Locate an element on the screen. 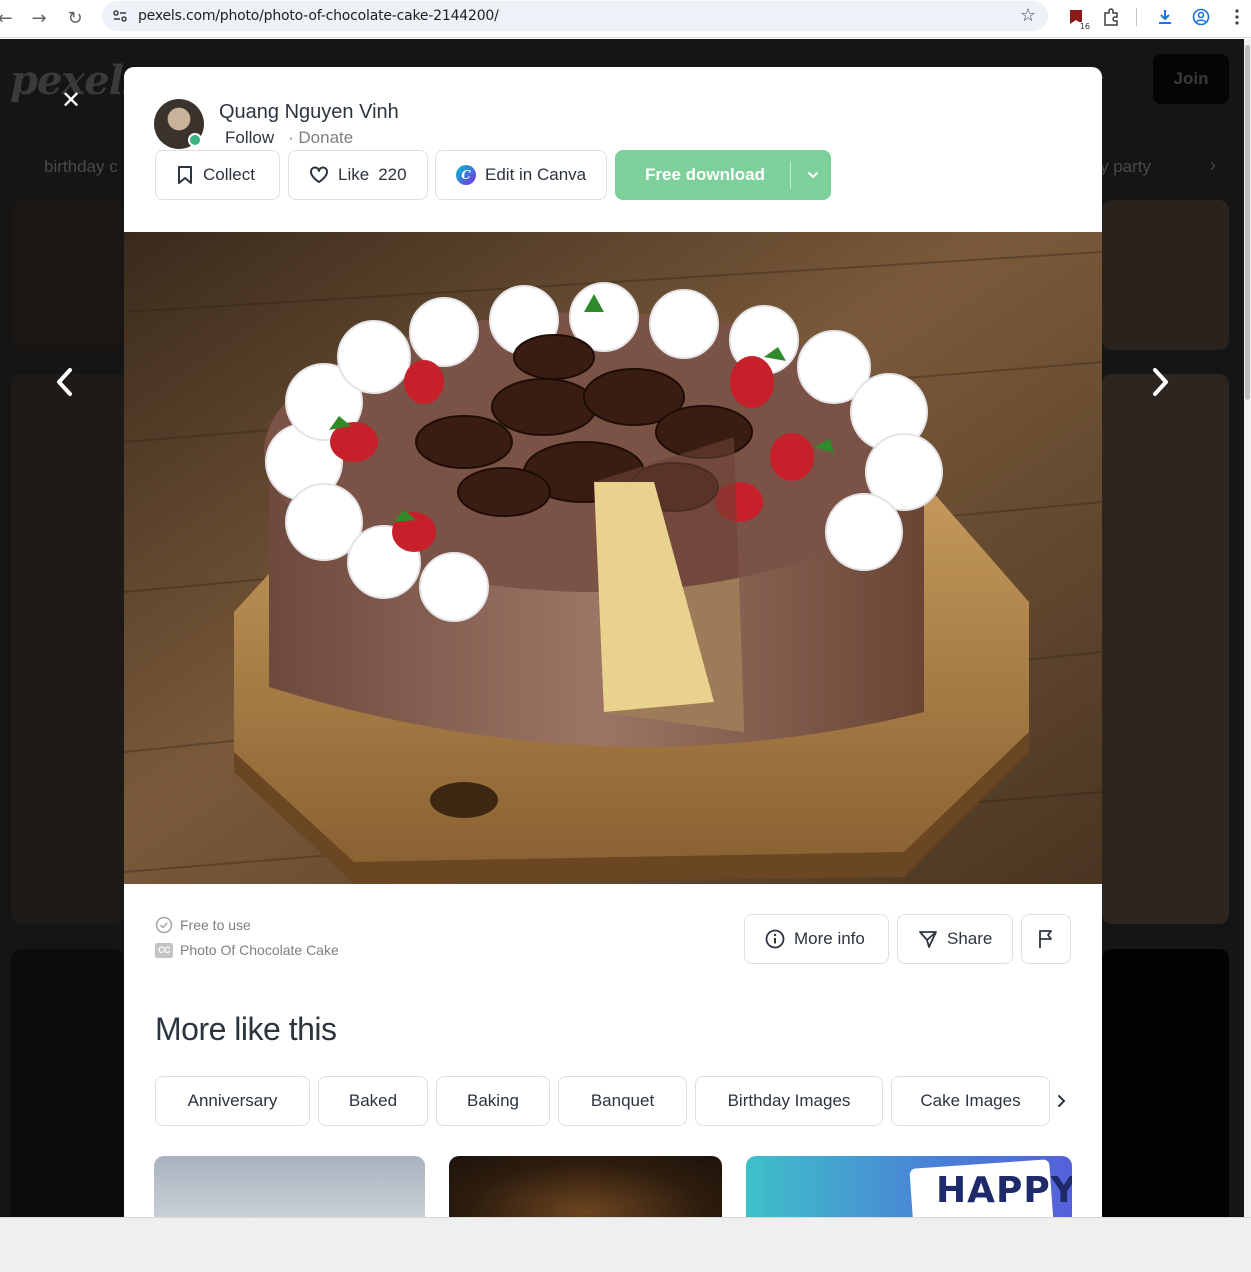  more-info-label: More info is located at coordinates (829, 938).